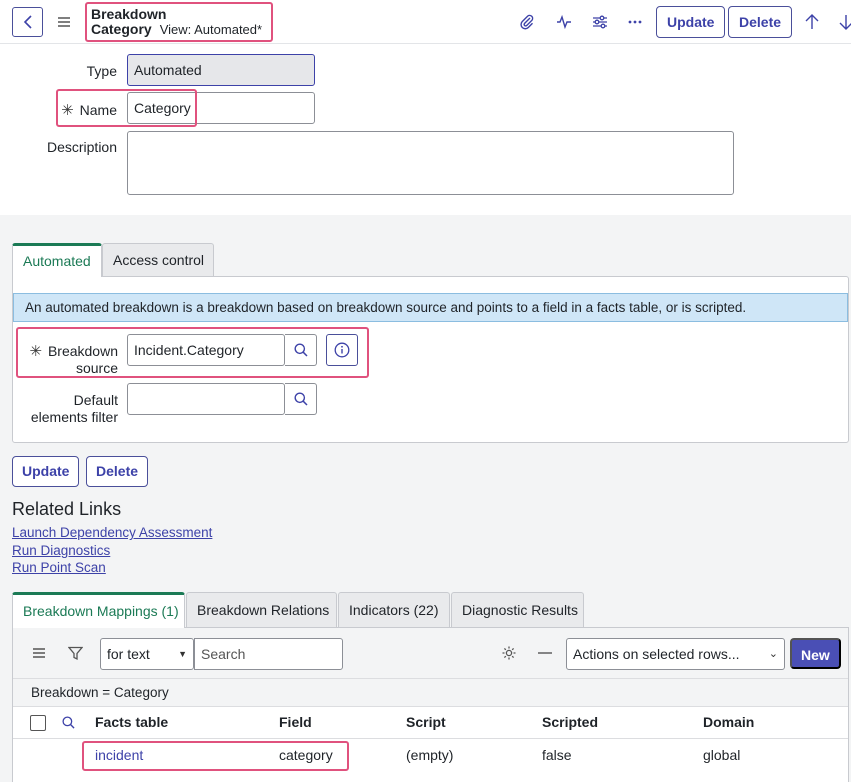 The width and height of the screenshot is (851, 782). I want to click on chevron-left-icon, so click(27, 22).